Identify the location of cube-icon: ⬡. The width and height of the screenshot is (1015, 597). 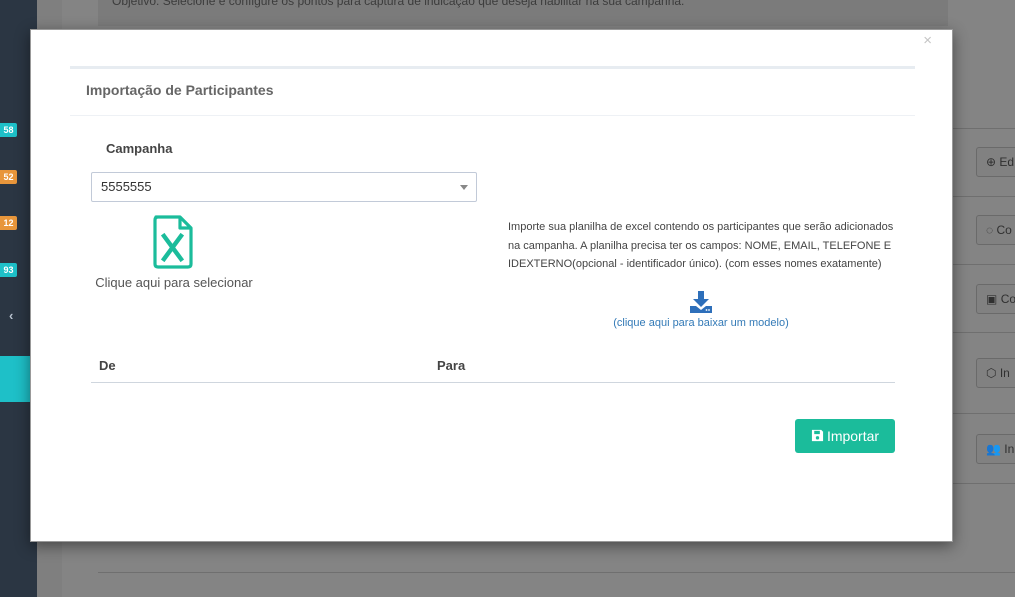
(991, 373).